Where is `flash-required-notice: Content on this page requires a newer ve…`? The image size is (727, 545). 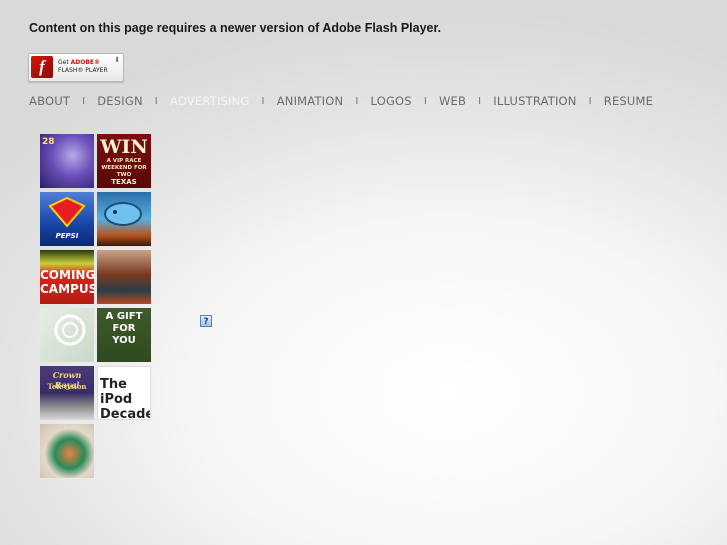 flash-required-notice: Content on this page requires a newer ve… is located at coordinates (235, 28).